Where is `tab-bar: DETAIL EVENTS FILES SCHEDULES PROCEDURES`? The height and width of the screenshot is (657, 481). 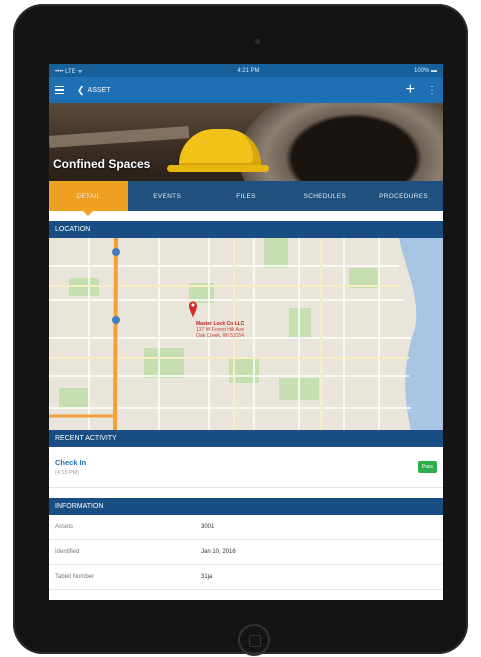
tab-bar: DETAIL EVENTS FILES SCHEDULES PROCEDURES is located at coordinates (246, 198).